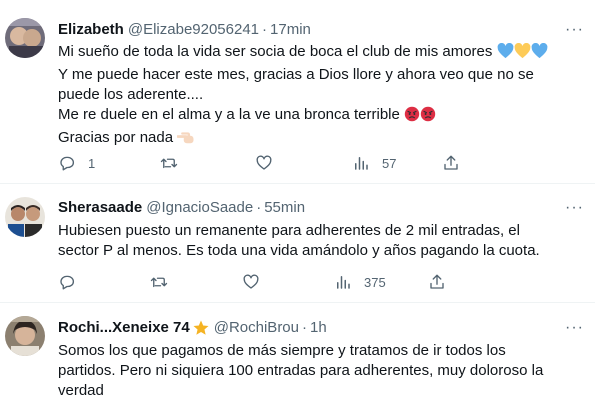 This screenshot has height=413, width=595. I want to click on reply-button, so click(73, 282).